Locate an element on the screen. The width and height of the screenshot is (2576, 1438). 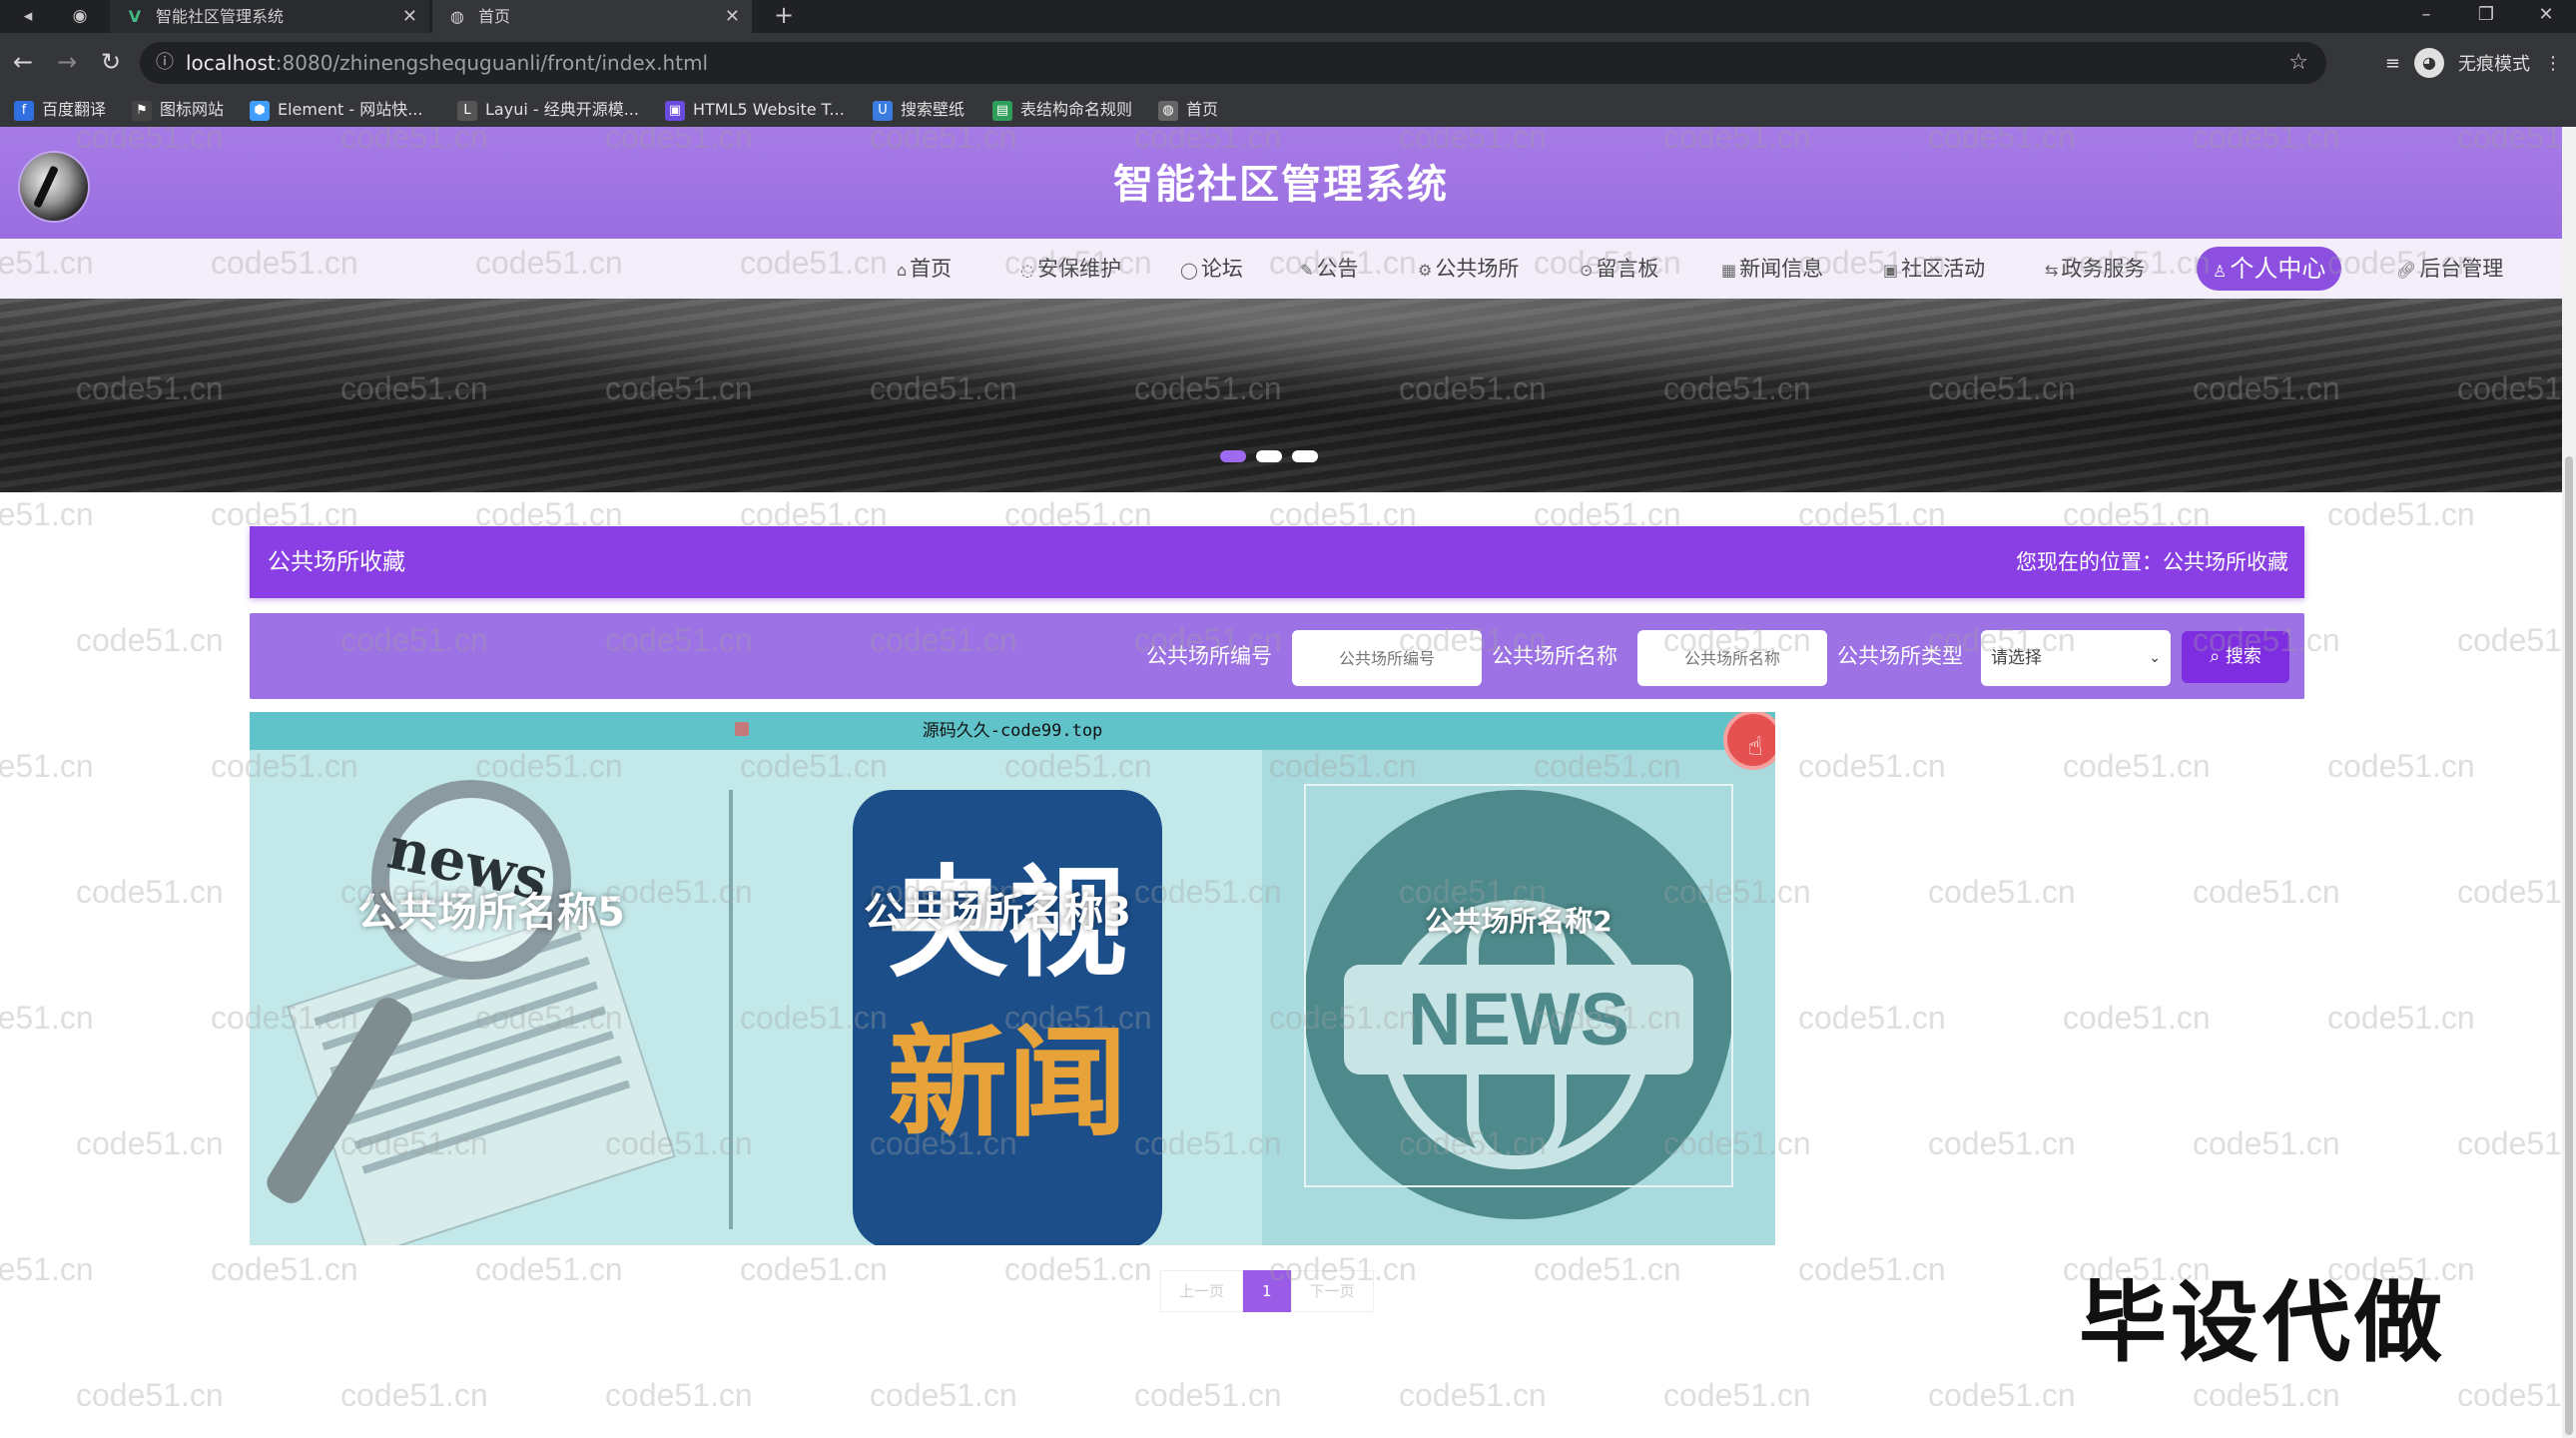
minimize-button: – is located at coordinates (2426, 16).